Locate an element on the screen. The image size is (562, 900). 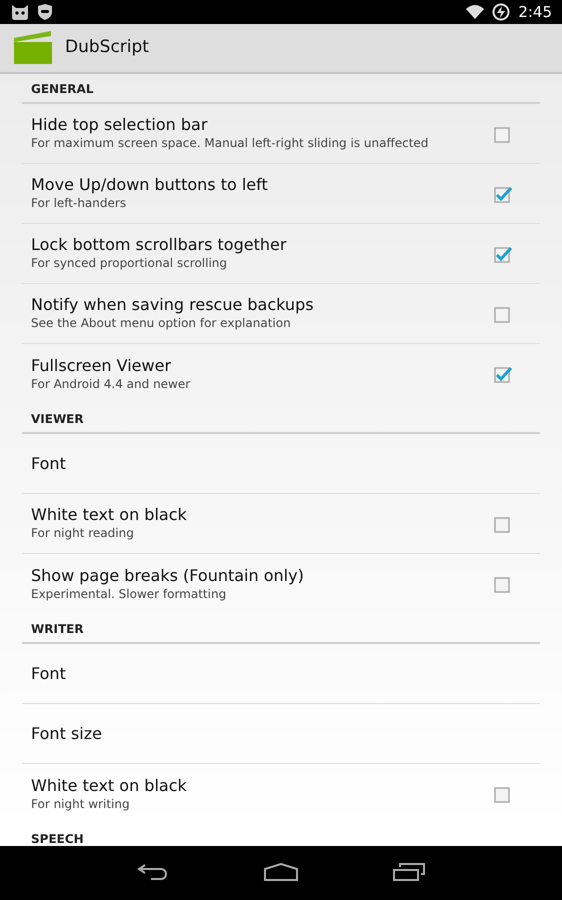
preference-summary: For night writing is located at coordinates (81, 804).